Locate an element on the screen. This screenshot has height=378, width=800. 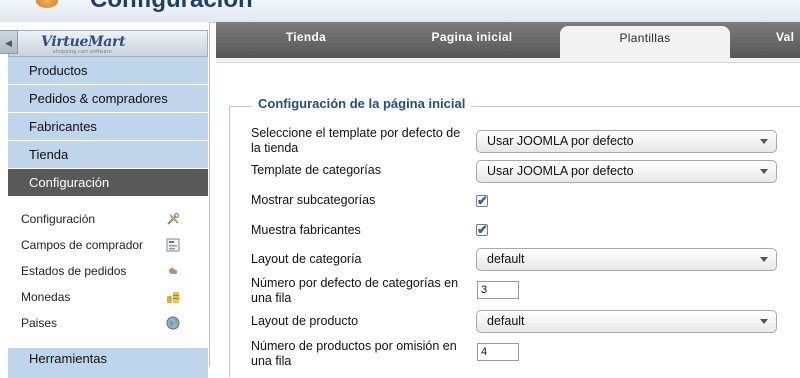
submenu-item-monedas: Monedas is located at coordinates (108, 297).